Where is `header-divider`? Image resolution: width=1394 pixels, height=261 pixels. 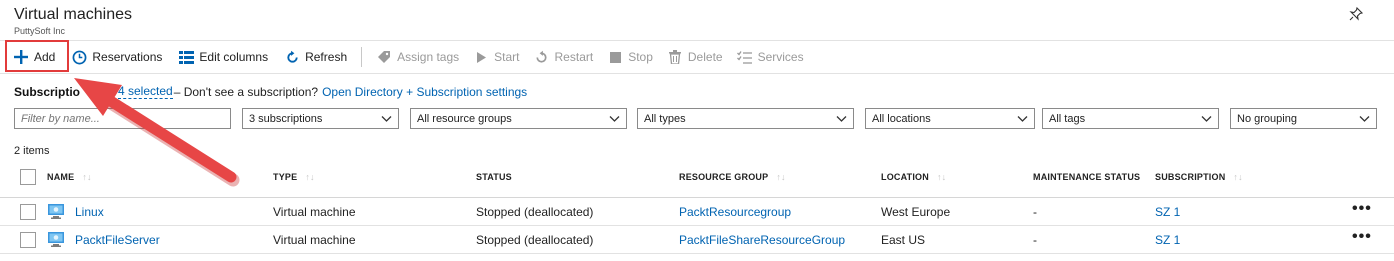
header-divider is located at coordinates (697, 40).